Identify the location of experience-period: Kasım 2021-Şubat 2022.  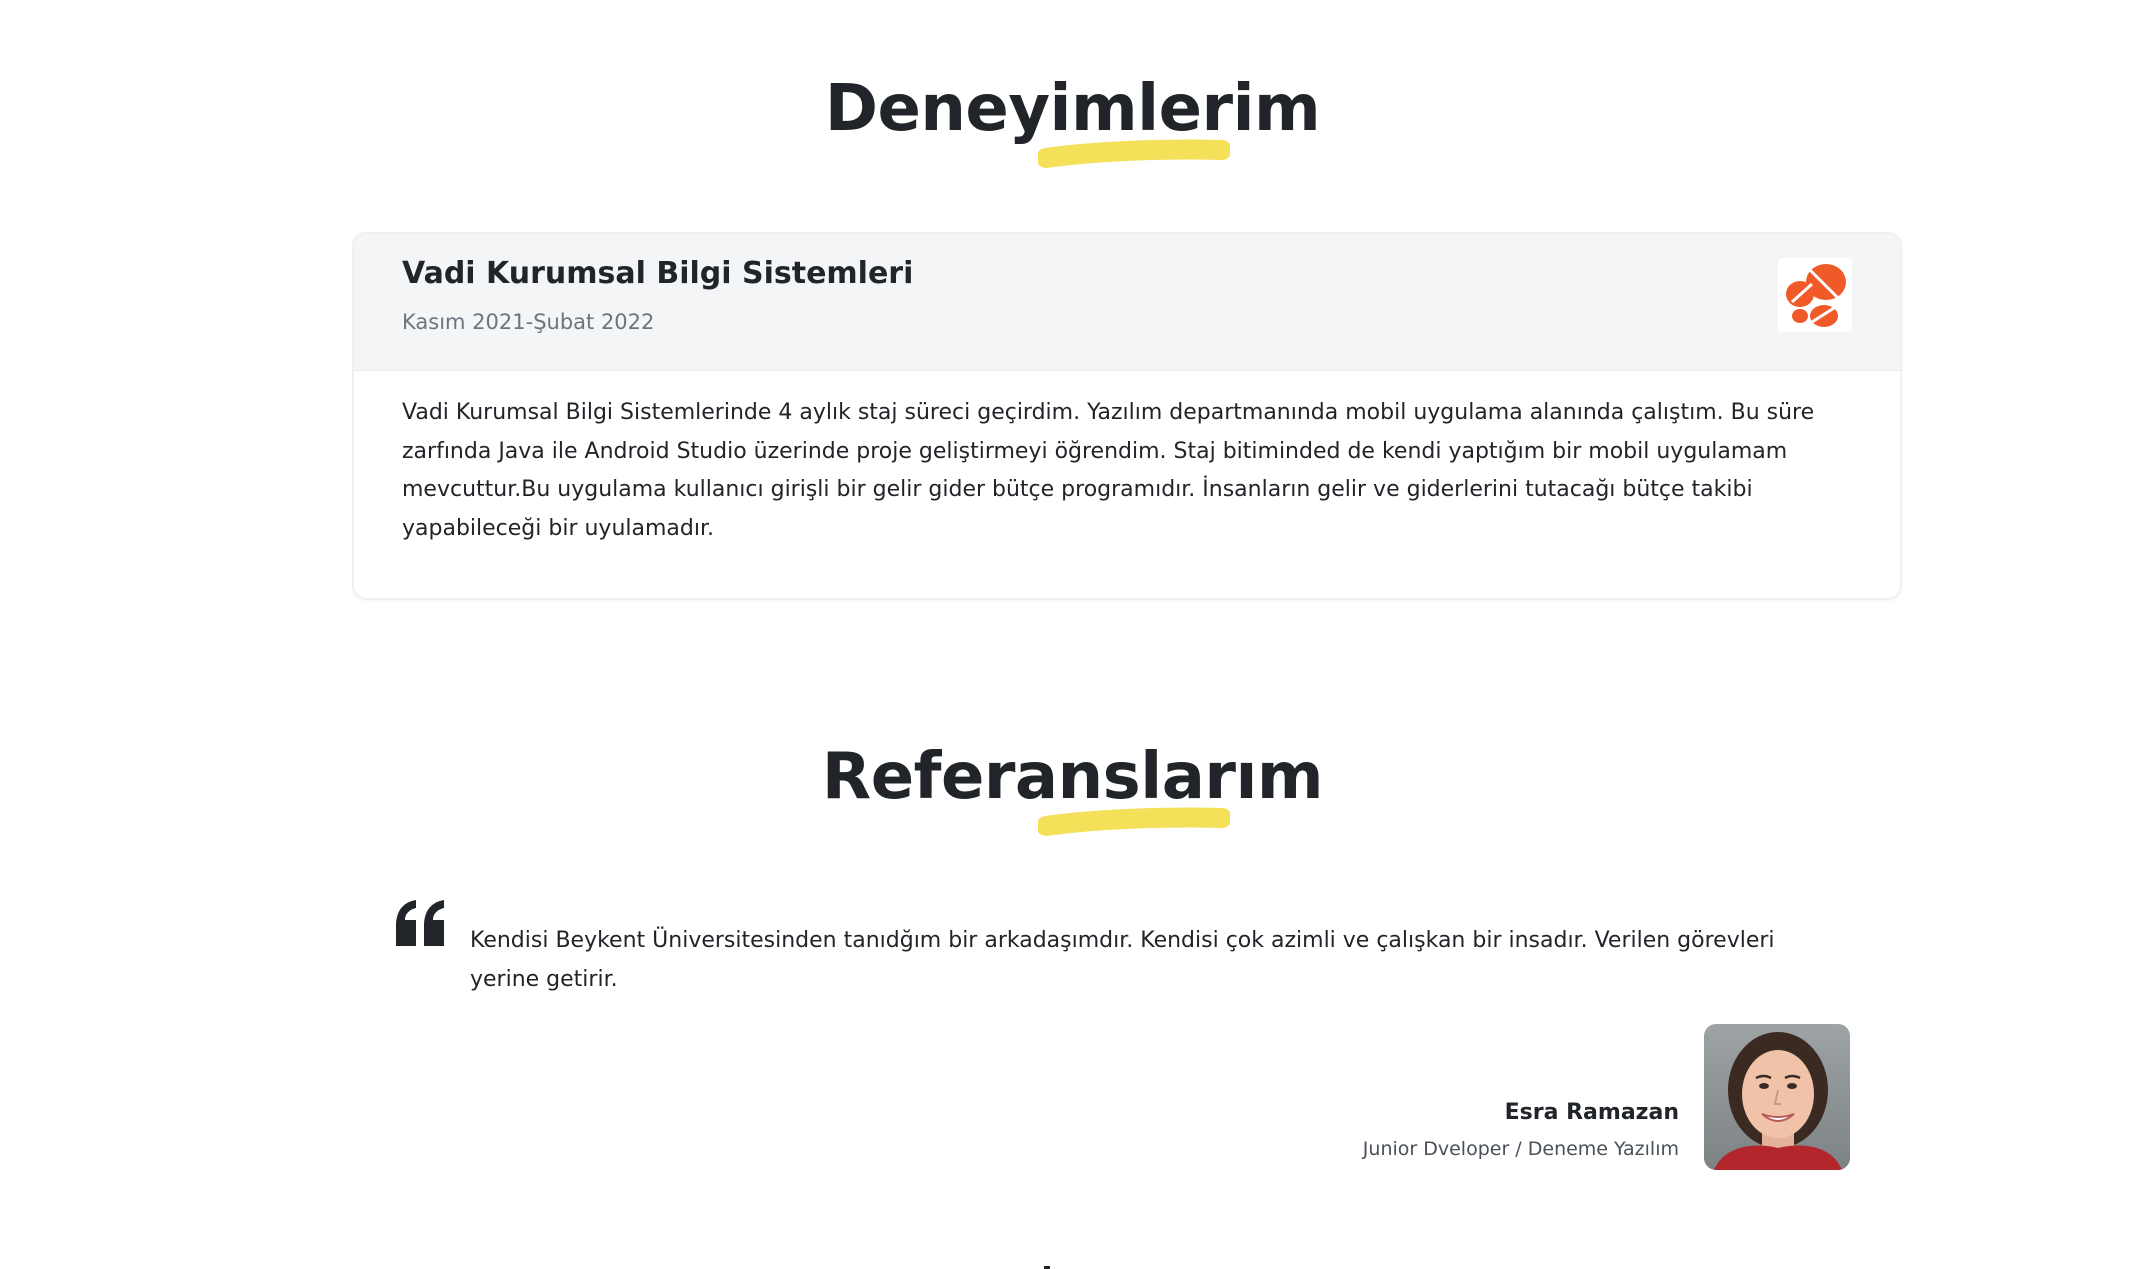
(528, 322).